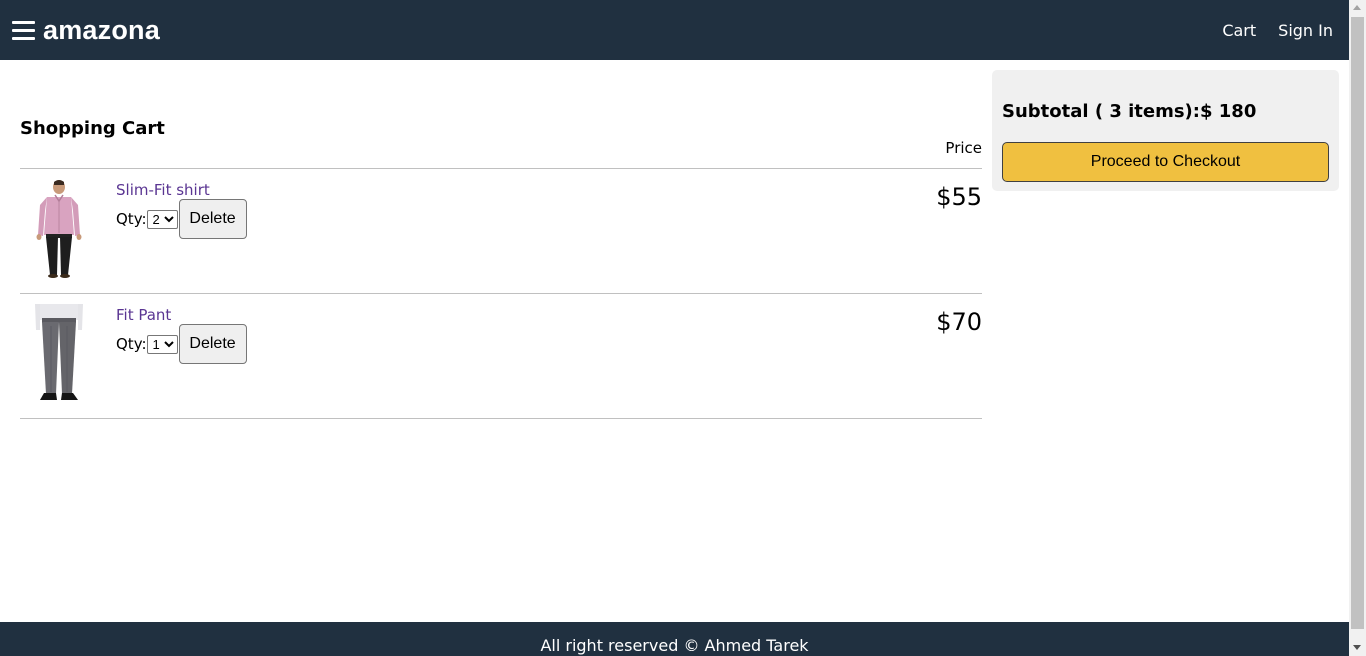  Describe the element at coordinates (501, 356) in the screenshot. I see `cart-item: Fit Pant Qty: 1 Delete $70` at that location.